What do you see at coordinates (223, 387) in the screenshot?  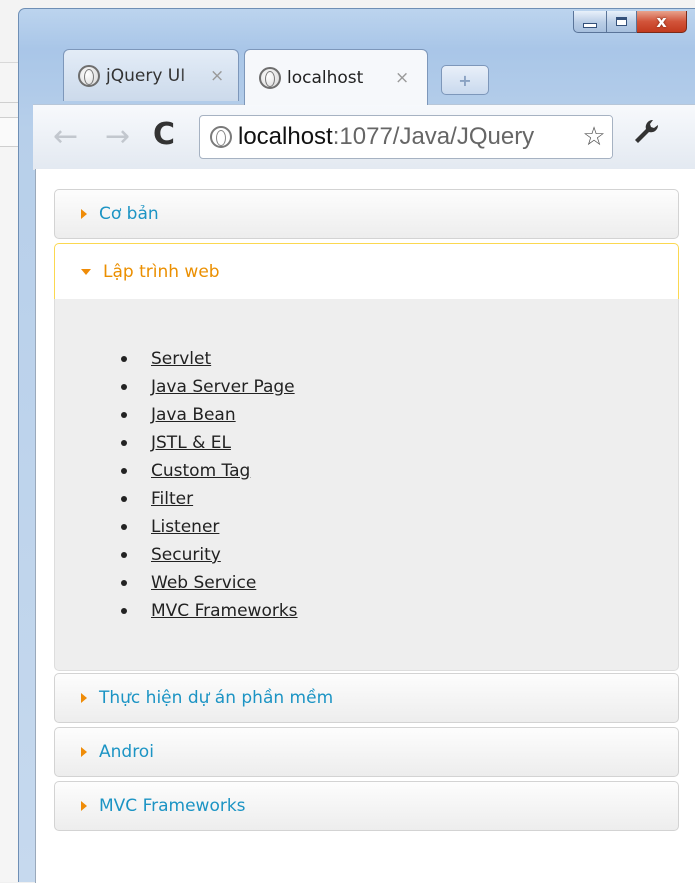 I see `topic-link: Java Server Page` at bounding box center [223, 387].